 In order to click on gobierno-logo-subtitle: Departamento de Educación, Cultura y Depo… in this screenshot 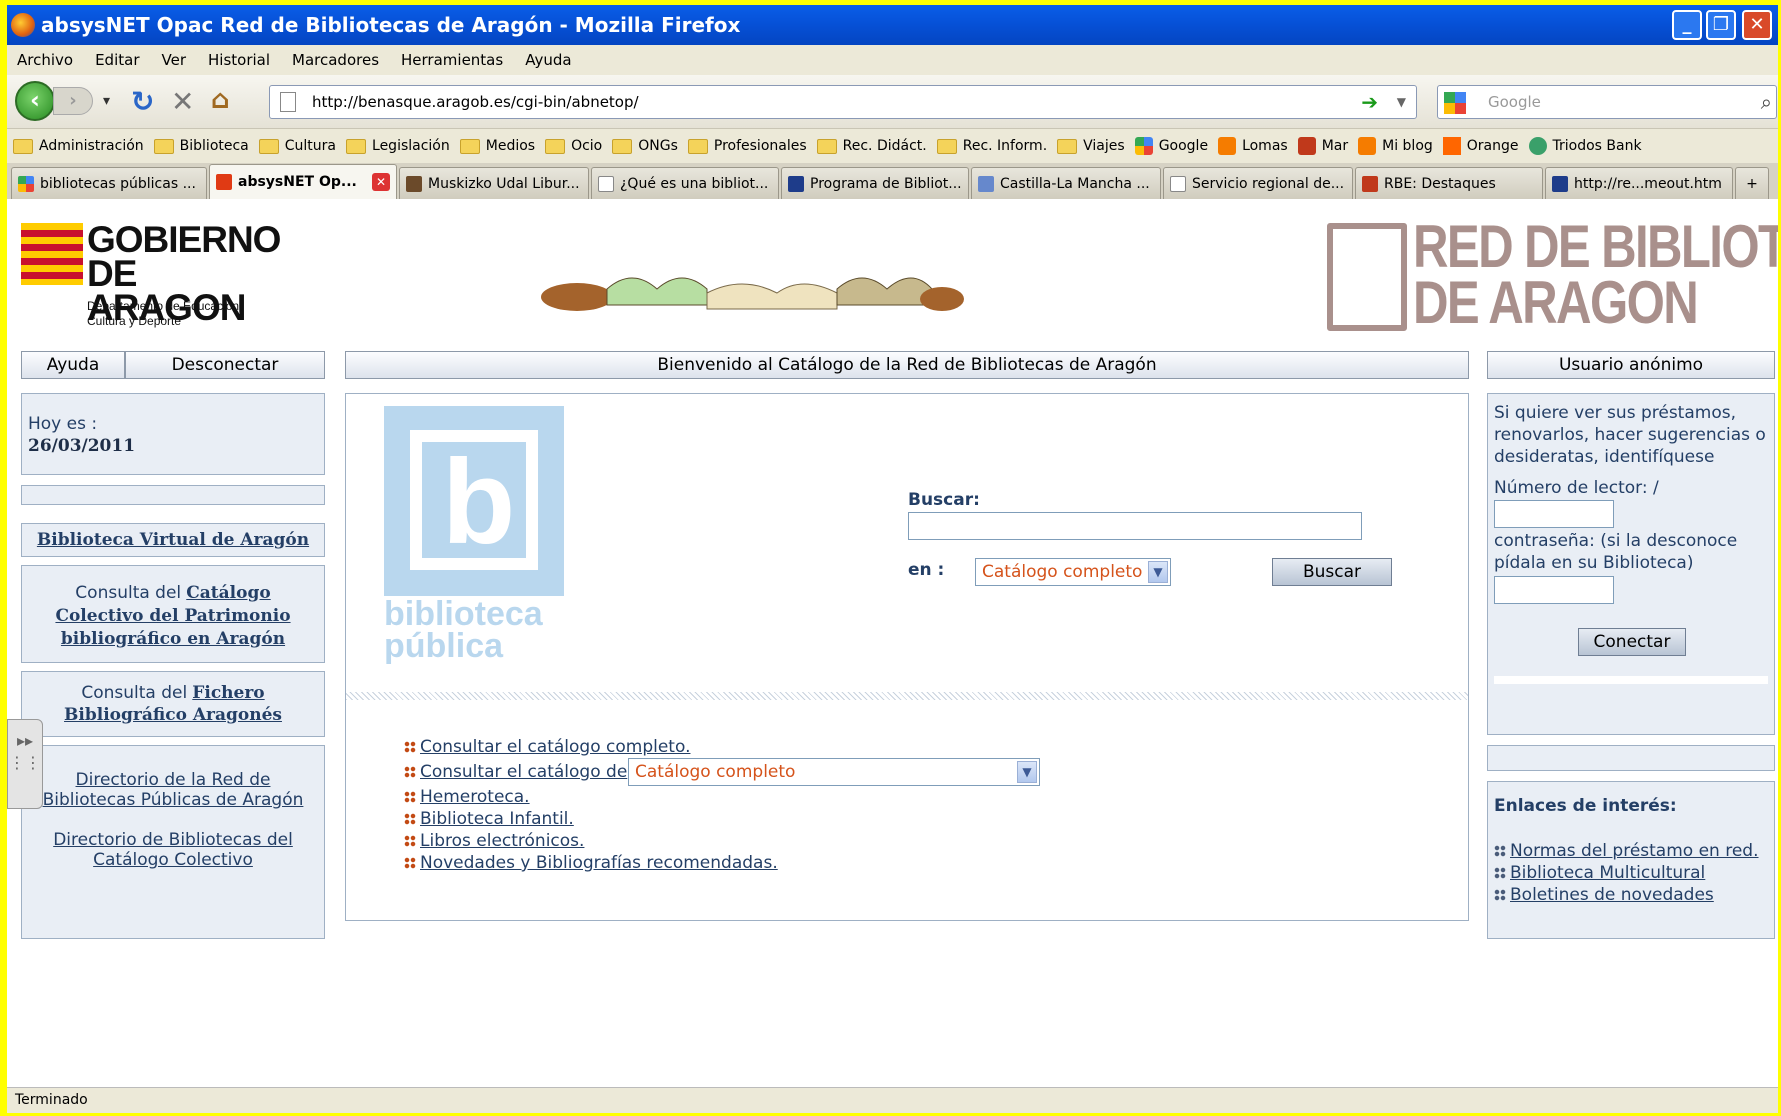, I will do `click(164, 314)`.